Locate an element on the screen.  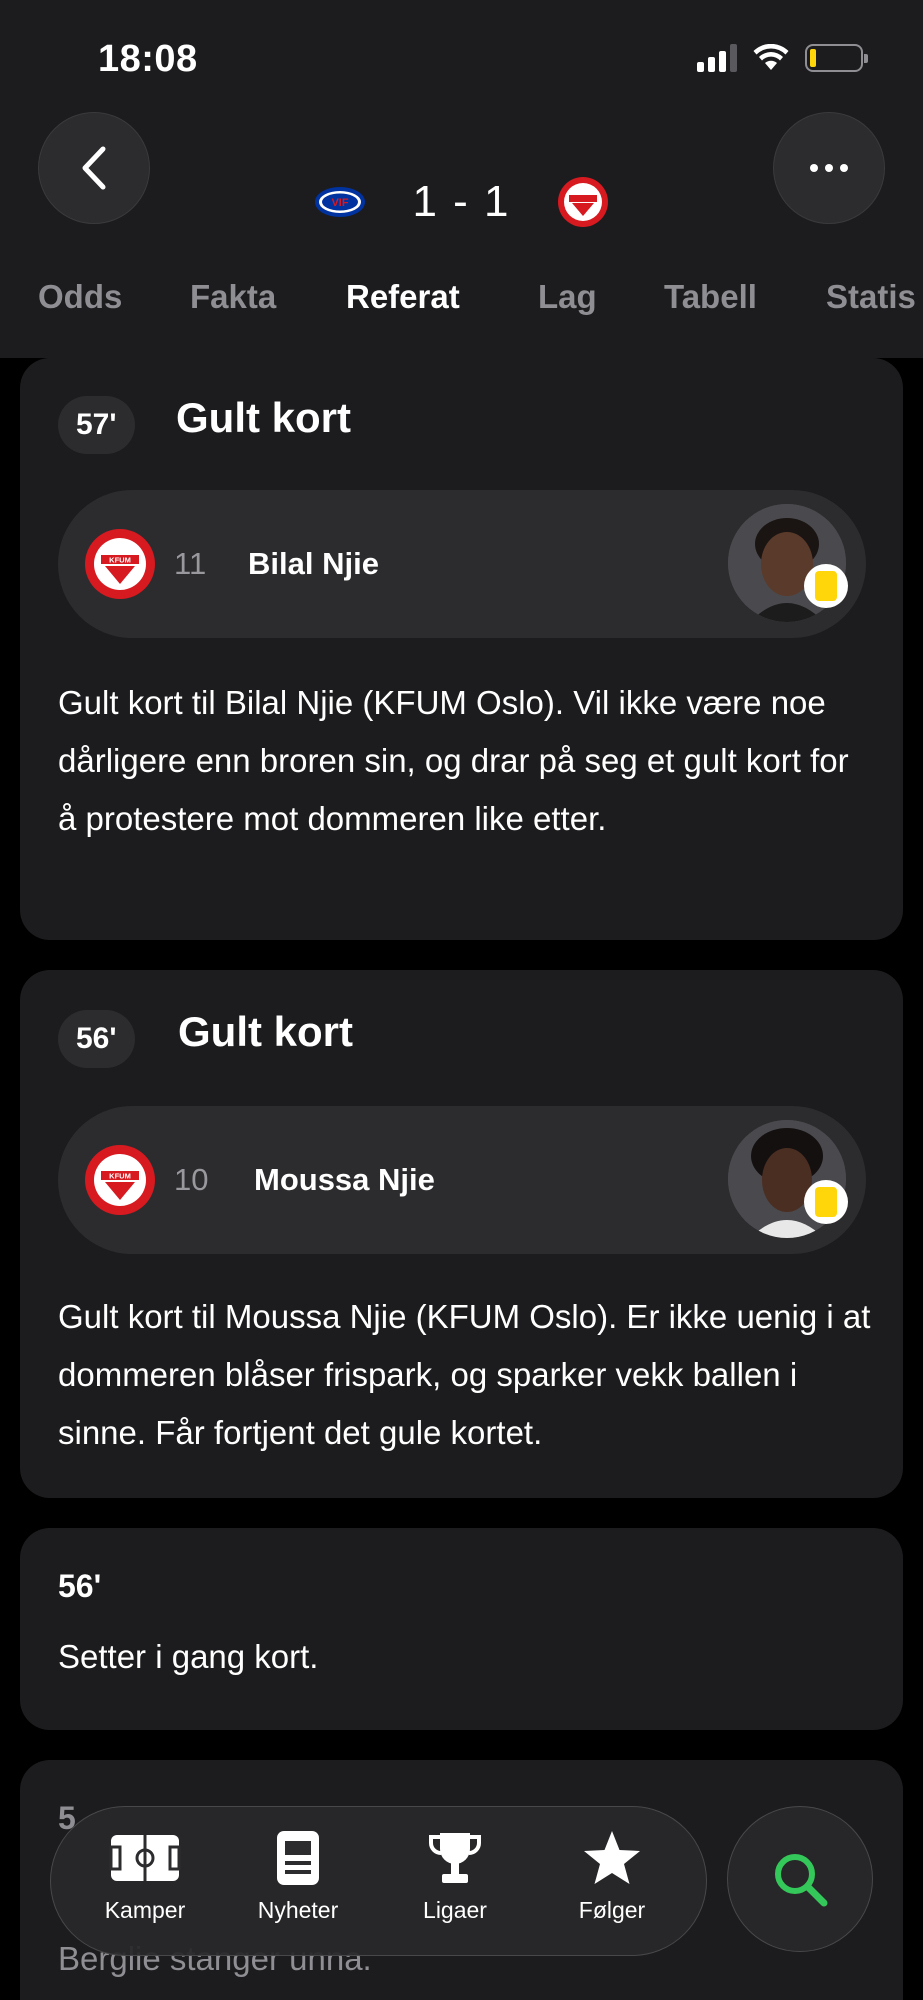
nav-label: Ligaer is located at coordinates (455, 1910).